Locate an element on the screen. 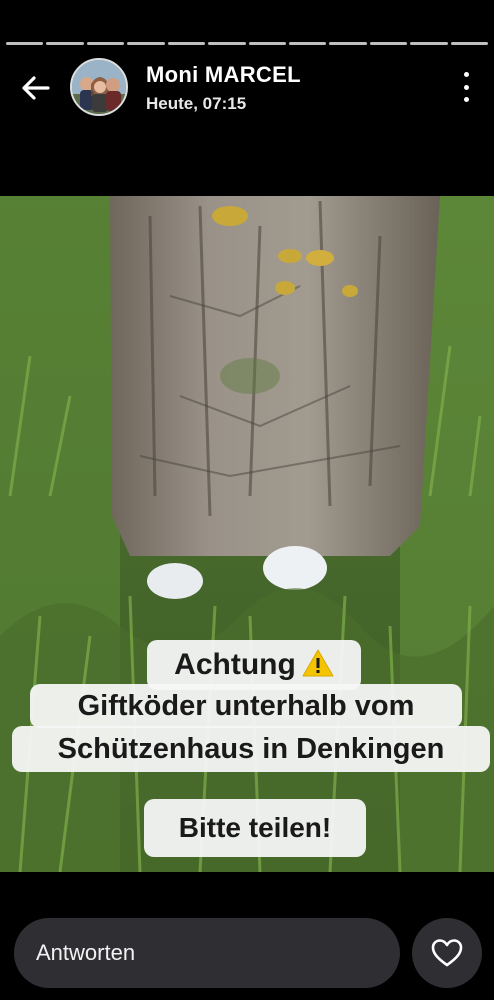 The width and height of the screenshot is (494, 1000). heart-icon is located at coordinates (447, 953).